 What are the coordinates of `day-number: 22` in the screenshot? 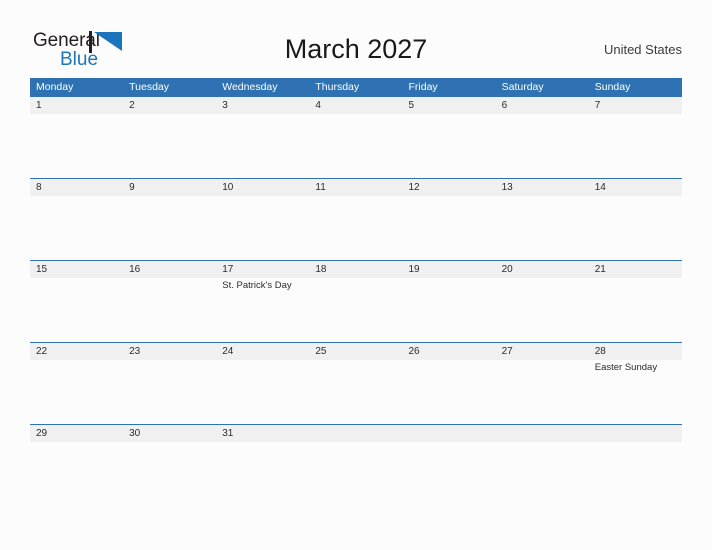 It's located at (76, 351).